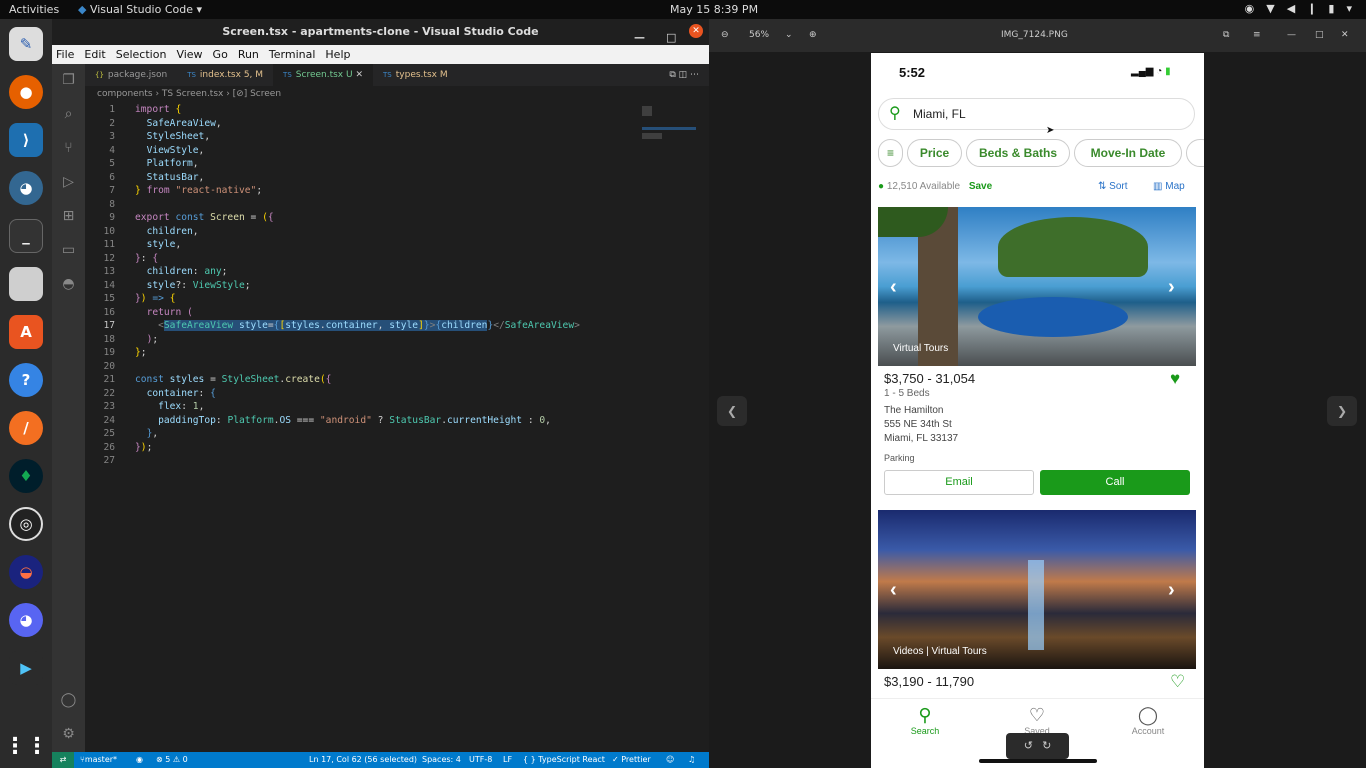 This screenshot has width=1366, height=768. Describe the element at coordinates (26, 188) in the screenshot. I see `postgres-icon: ◕` at that location.